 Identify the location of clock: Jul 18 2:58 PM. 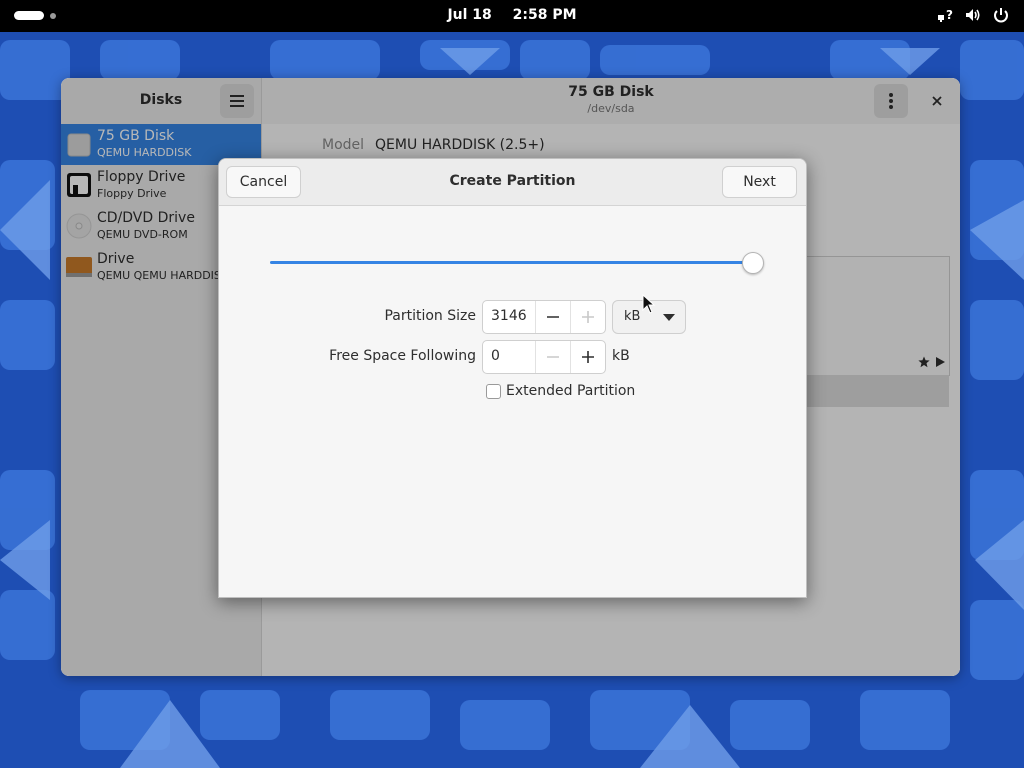
(512, 15).